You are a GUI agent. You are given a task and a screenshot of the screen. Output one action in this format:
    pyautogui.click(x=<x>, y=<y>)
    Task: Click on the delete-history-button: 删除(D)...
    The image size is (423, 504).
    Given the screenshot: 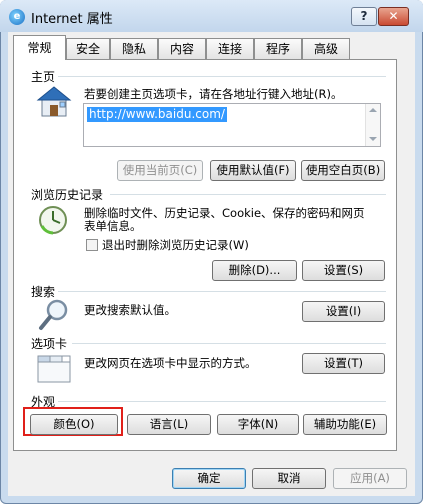 What is the action you would take?
    pyautogui.click(x=254, y=270)
    